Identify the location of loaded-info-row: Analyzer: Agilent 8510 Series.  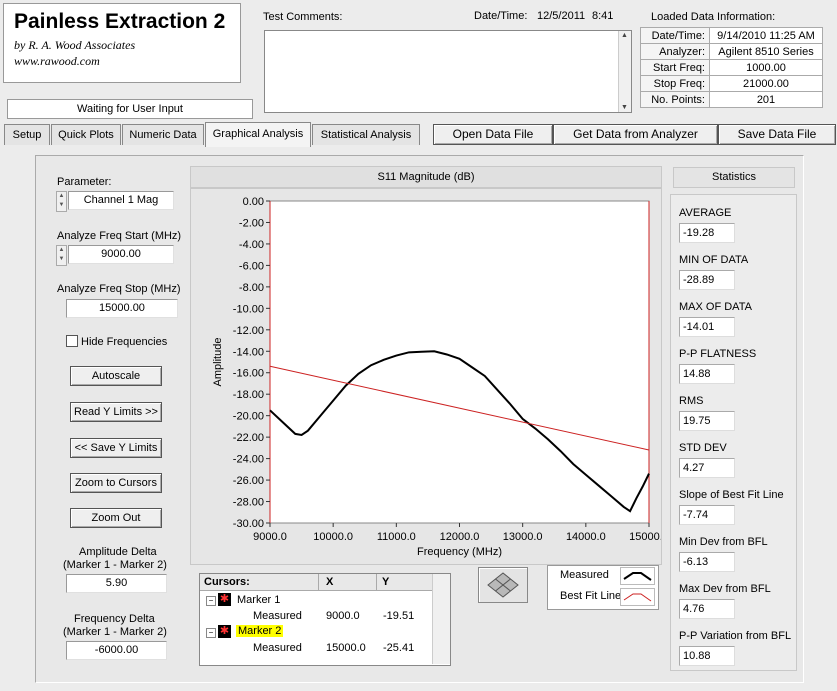
(731, 51).